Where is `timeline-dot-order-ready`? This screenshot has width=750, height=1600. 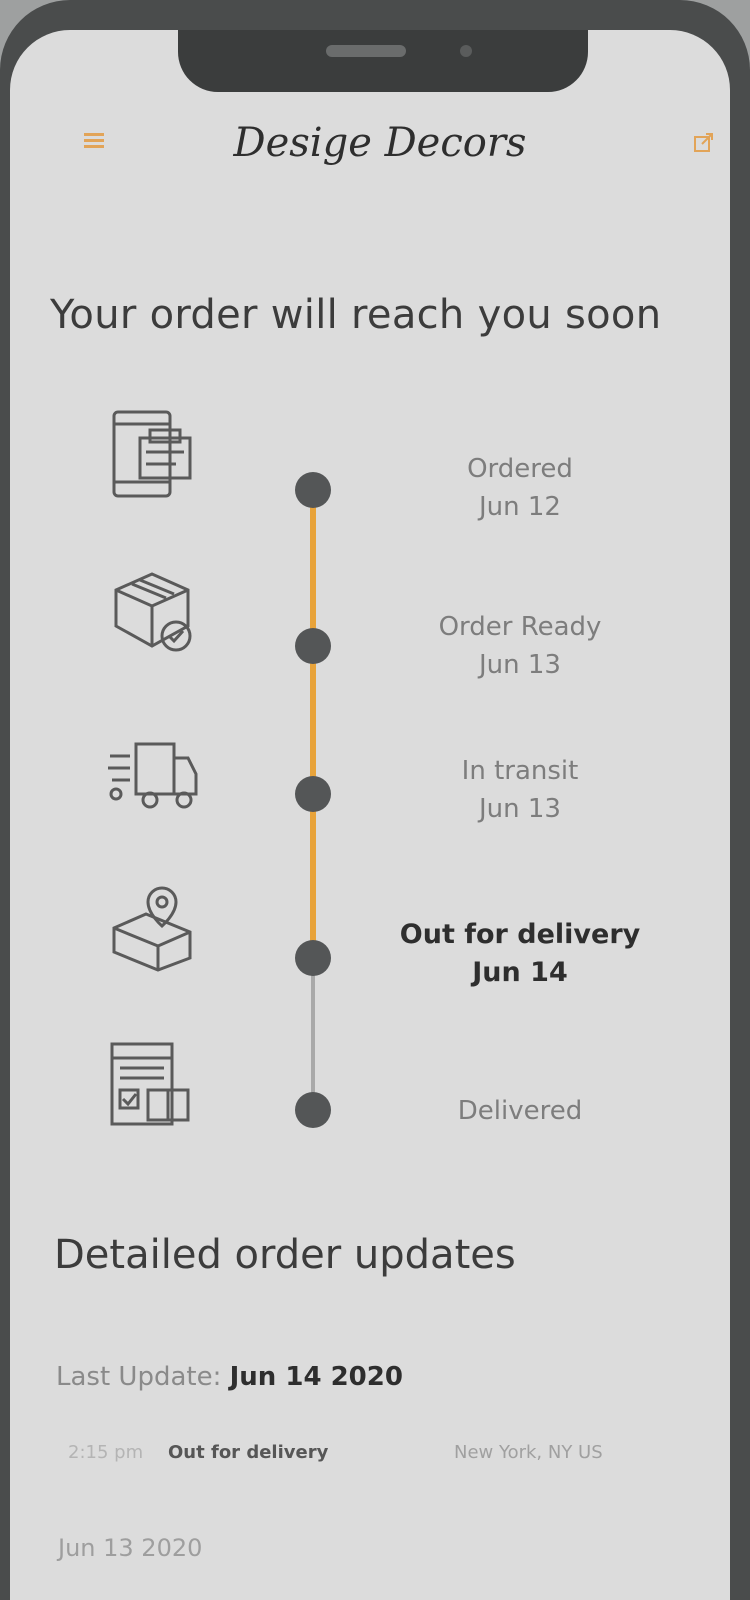
timeline-dot-order-ready is located at coordinates (313, 646).